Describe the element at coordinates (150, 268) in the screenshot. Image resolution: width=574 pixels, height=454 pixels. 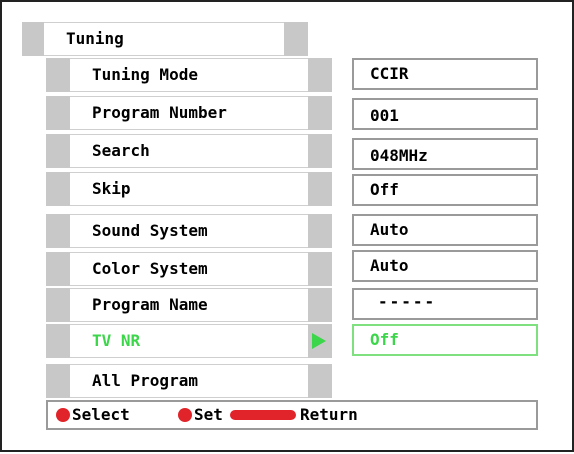
I see `menu-row-label: Color System` at that location.